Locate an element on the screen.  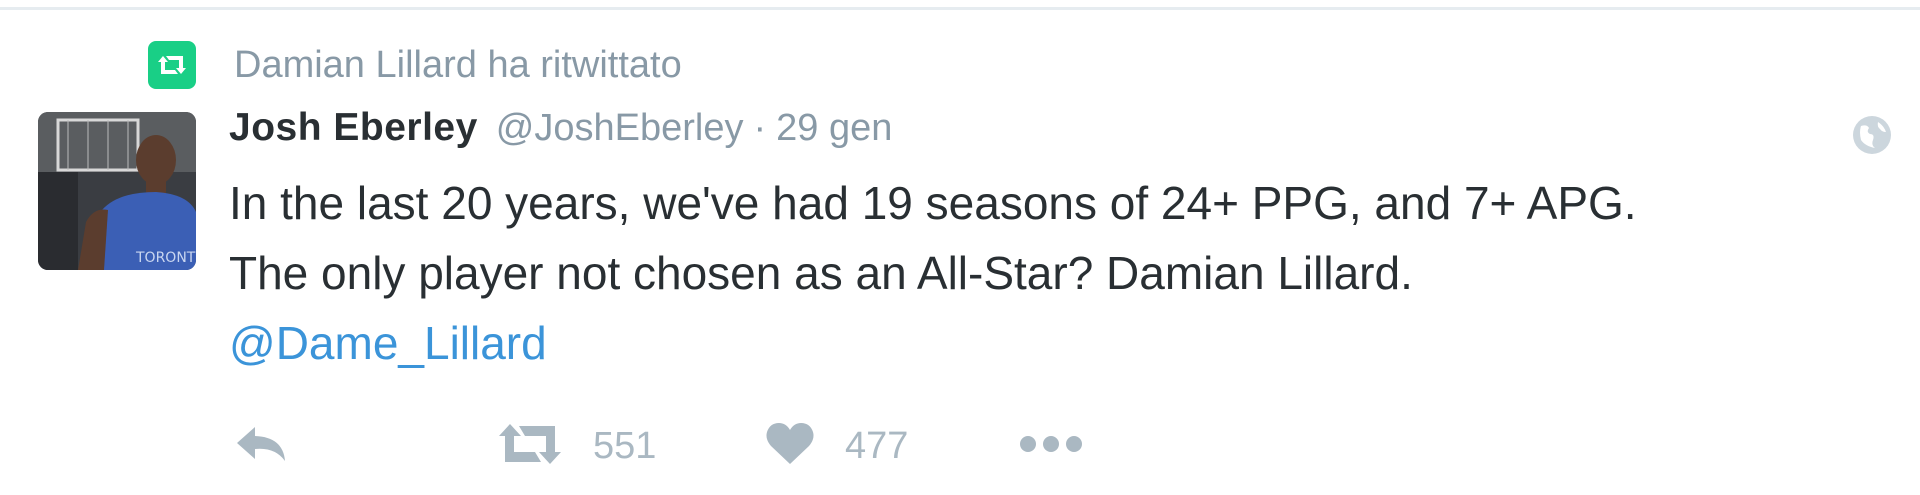
reply-icon is located at coordinates (262, 446).